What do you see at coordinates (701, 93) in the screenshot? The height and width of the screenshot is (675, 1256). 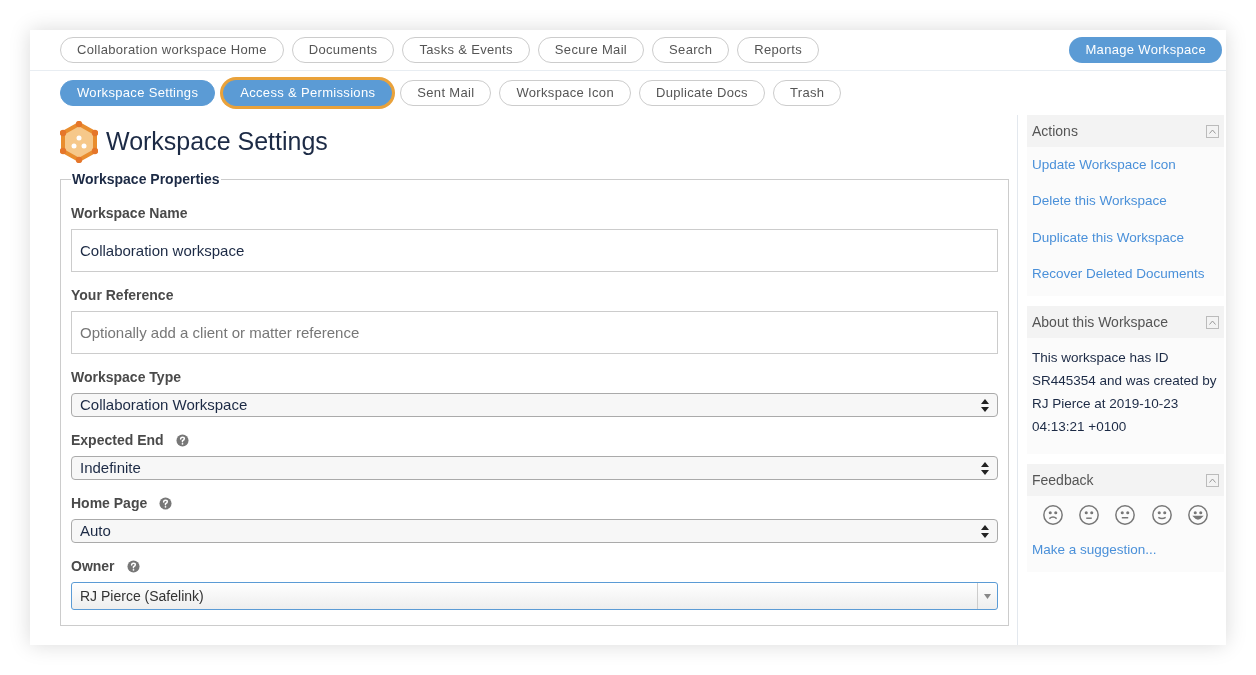 I see `nav-tab: Duplicate Docs` at bounding box center [701, 93].